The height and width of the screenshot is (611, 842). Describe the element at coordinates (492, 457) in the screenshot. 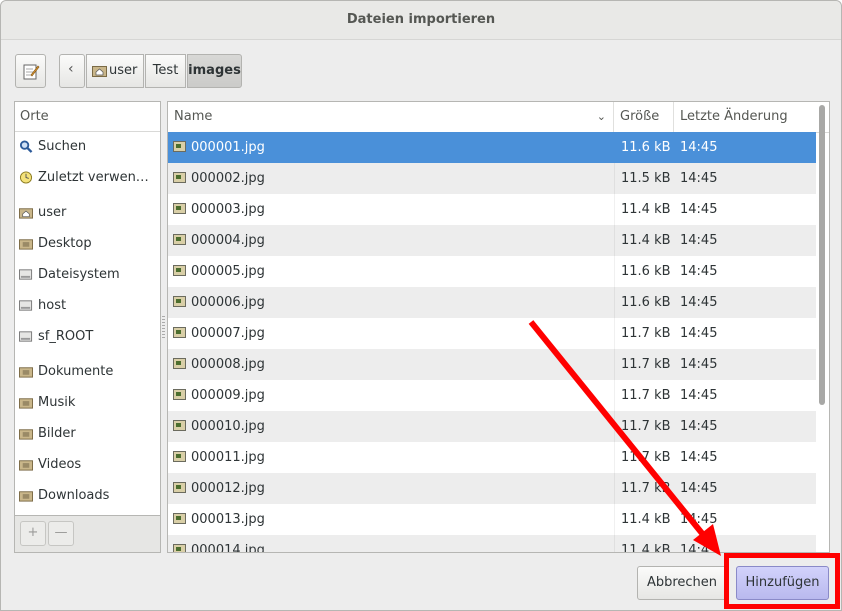

I see `file-row: 000011.jpg 11.7 kB 14:45` at that location.